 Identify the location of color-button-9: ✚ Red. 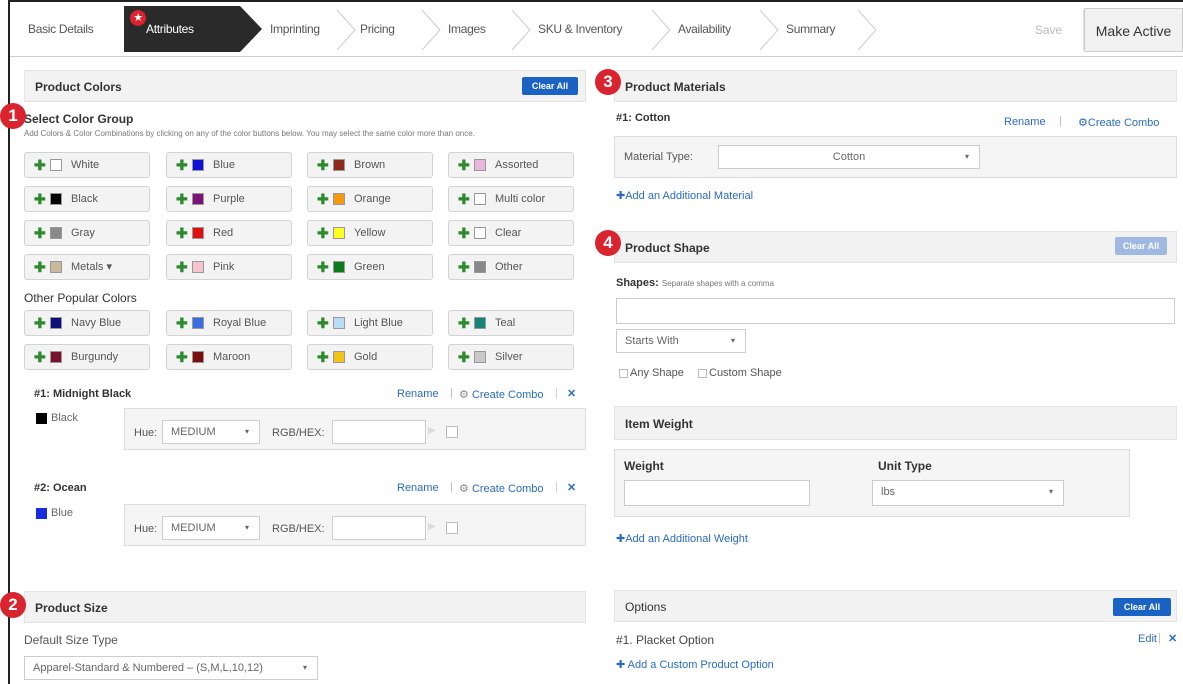
(229, 233).